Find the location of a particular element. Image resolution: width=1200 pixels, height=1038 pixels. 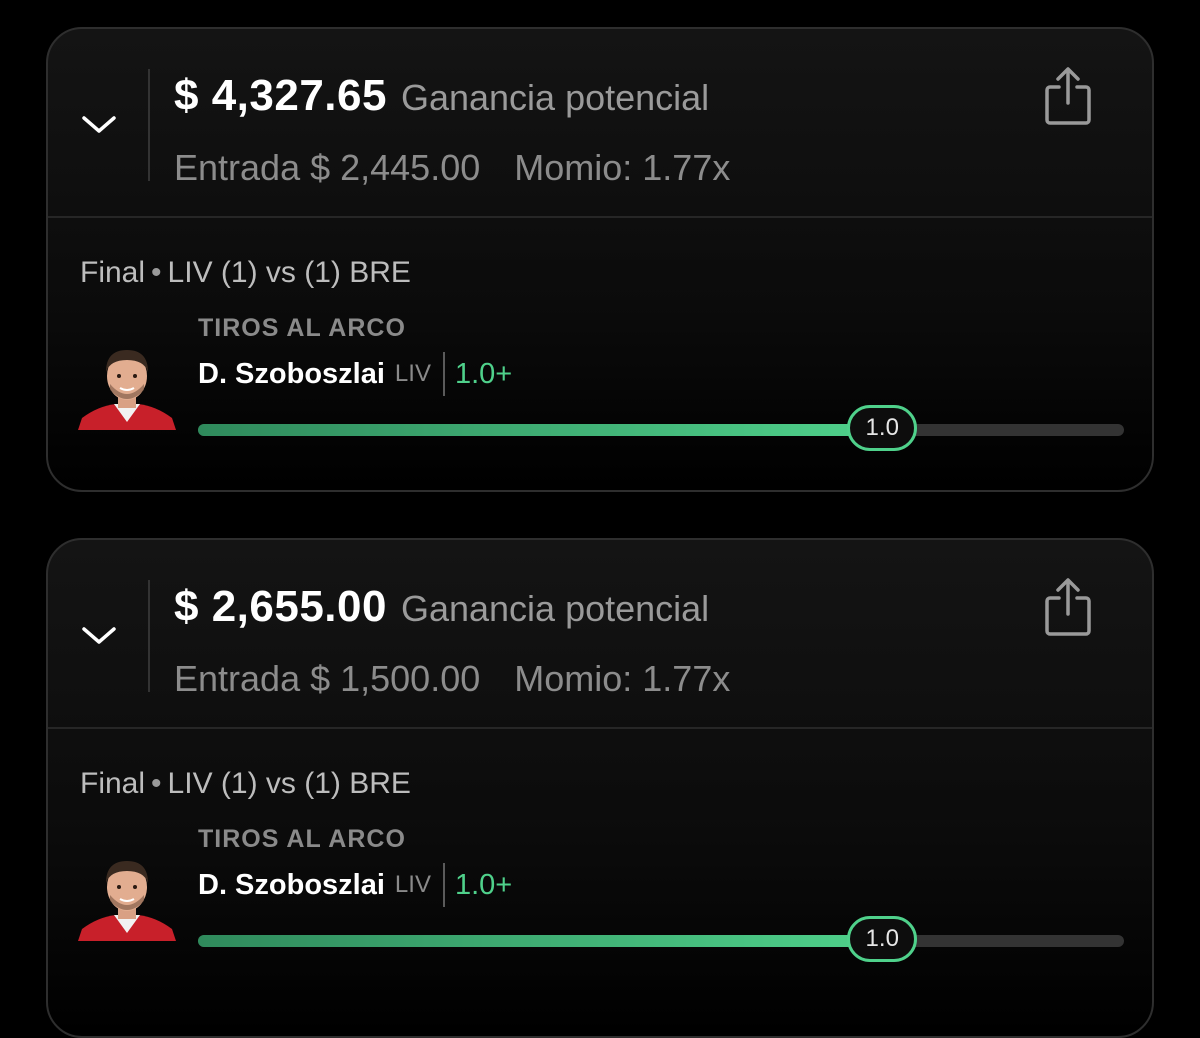

payout-amount: $ 4,327.65 is located at coordinates (280, 95).